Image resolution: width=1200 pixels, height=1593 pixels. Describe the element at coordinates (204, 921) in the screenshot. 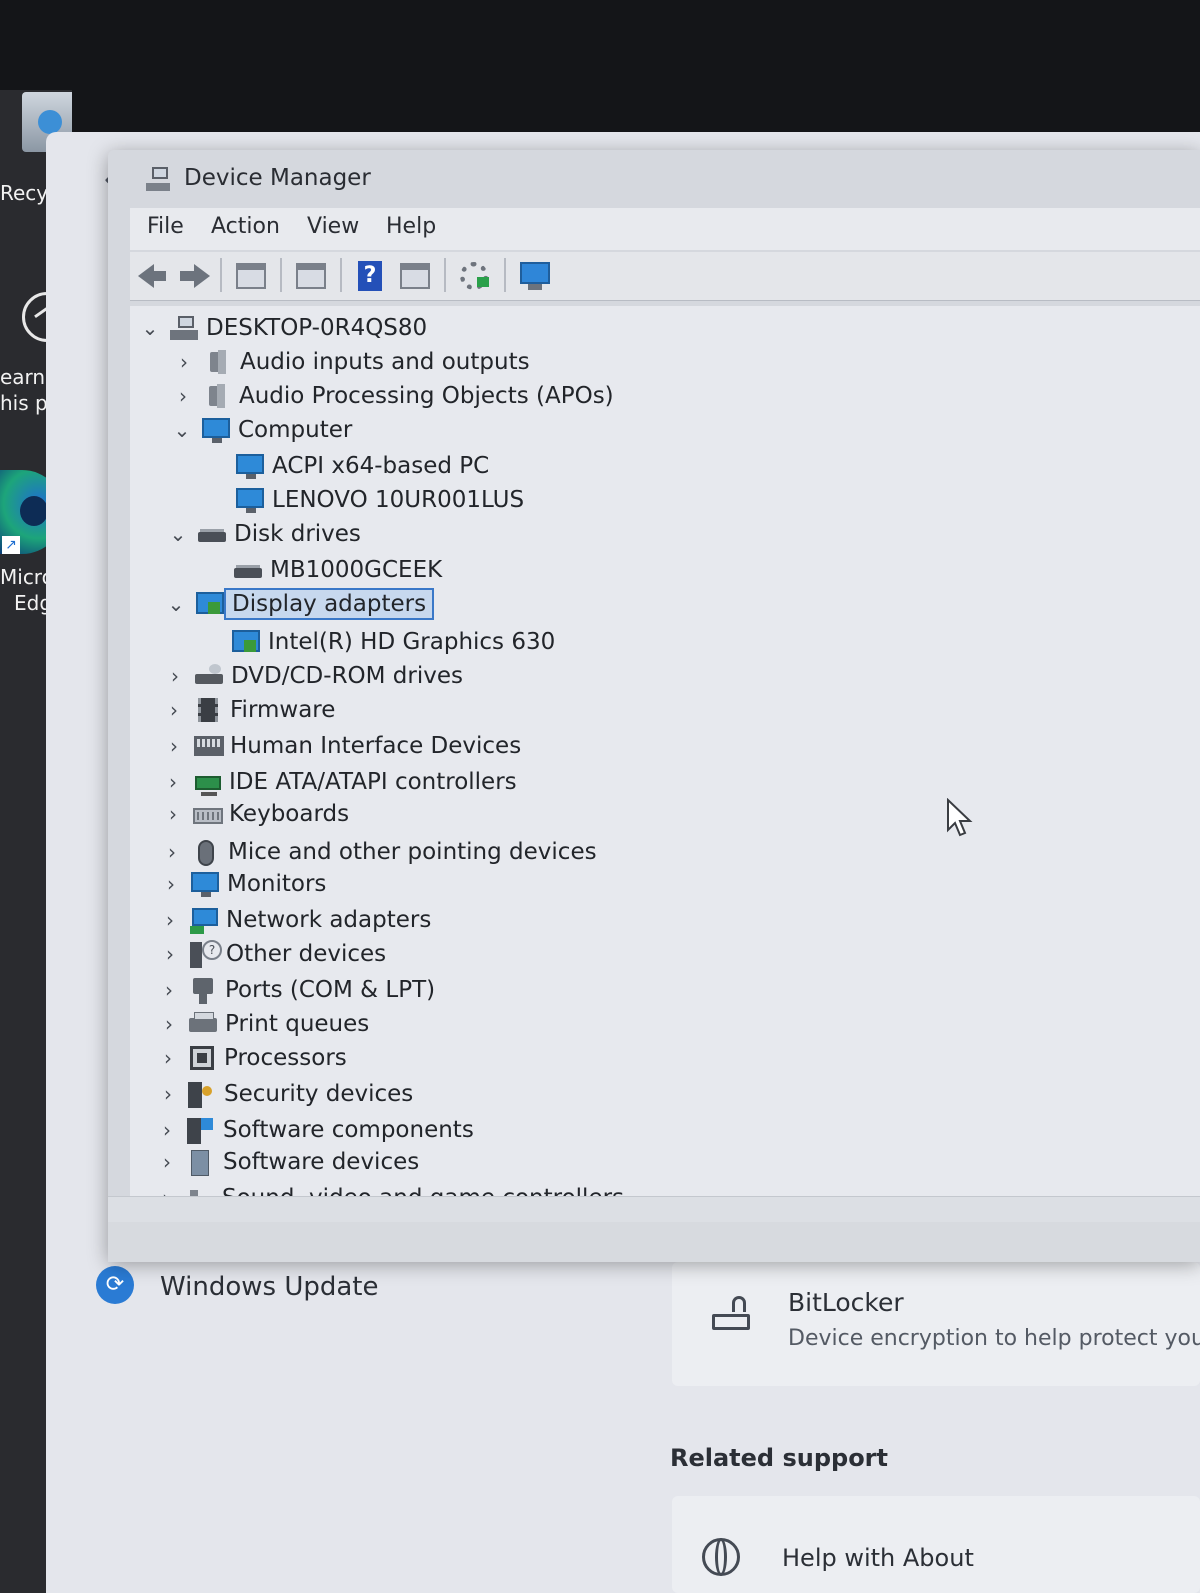

I see `network-icon` at that location.